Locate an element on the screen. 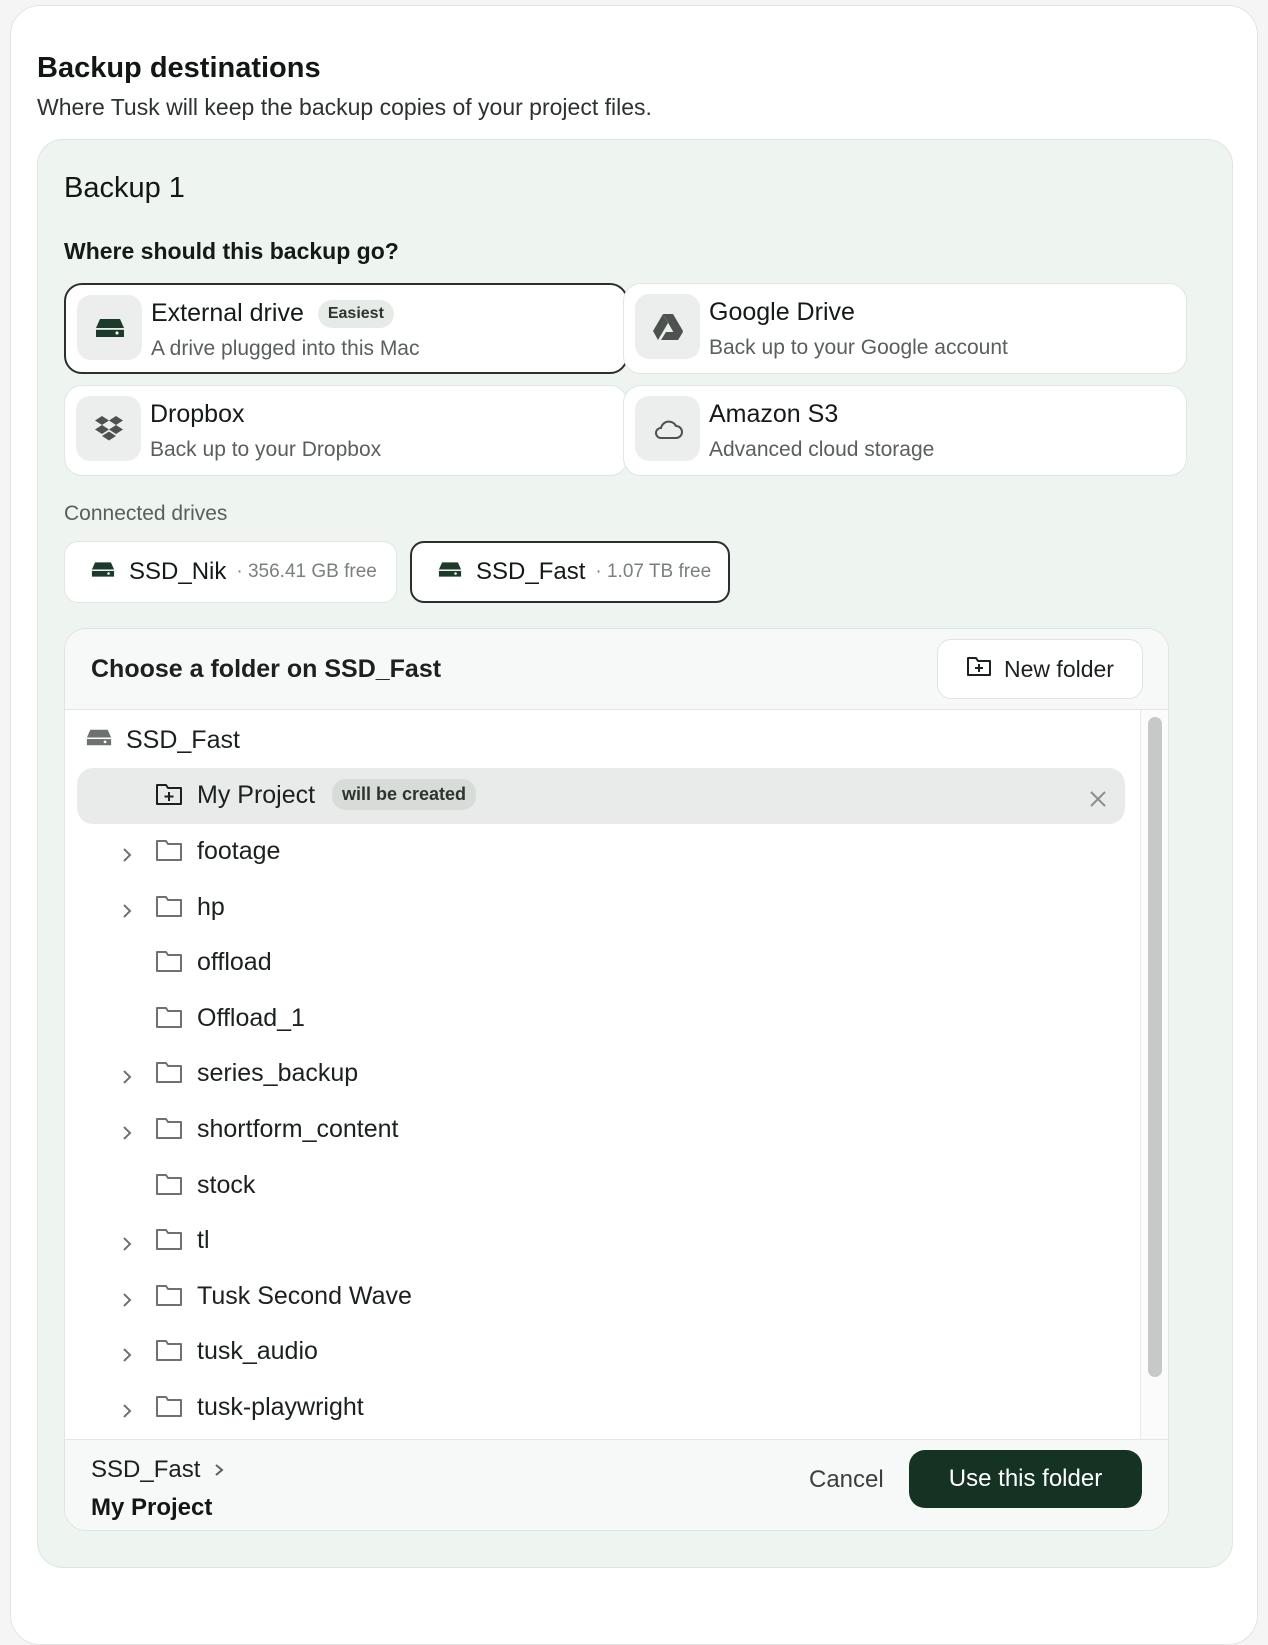 This screenshot has width=1268, height=1645. folder-picker-title: Choose a folder on SSD_Fast is located at coordinates (266, 669).